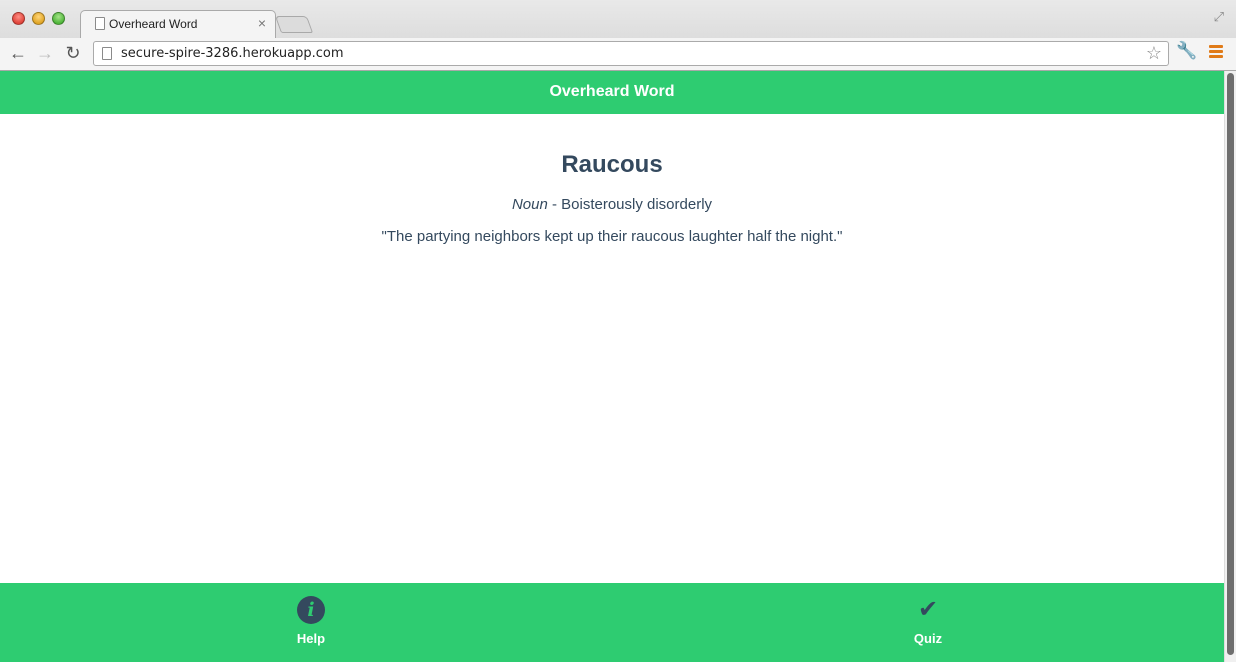 This screenshot has height=662, width=1236. I want to click on scrollbar, so click(1230, 366).